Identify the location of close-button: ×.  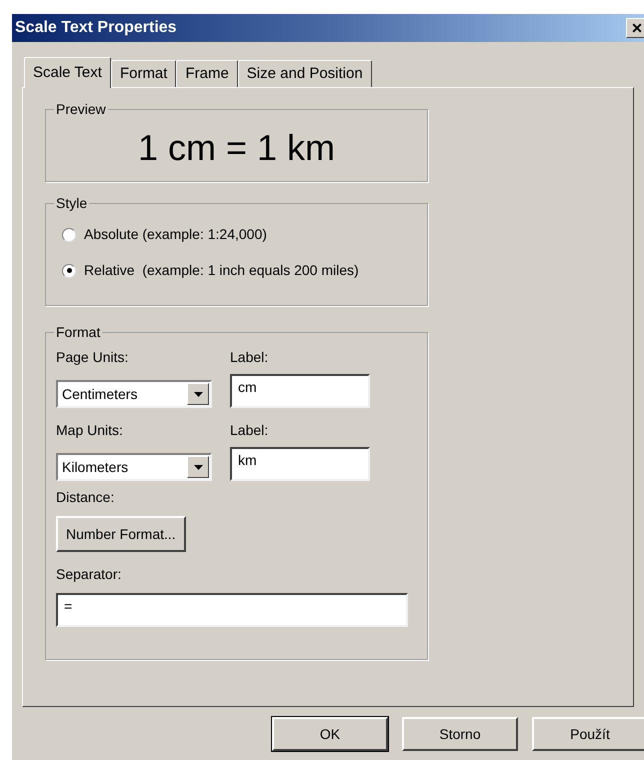
(635, 28).